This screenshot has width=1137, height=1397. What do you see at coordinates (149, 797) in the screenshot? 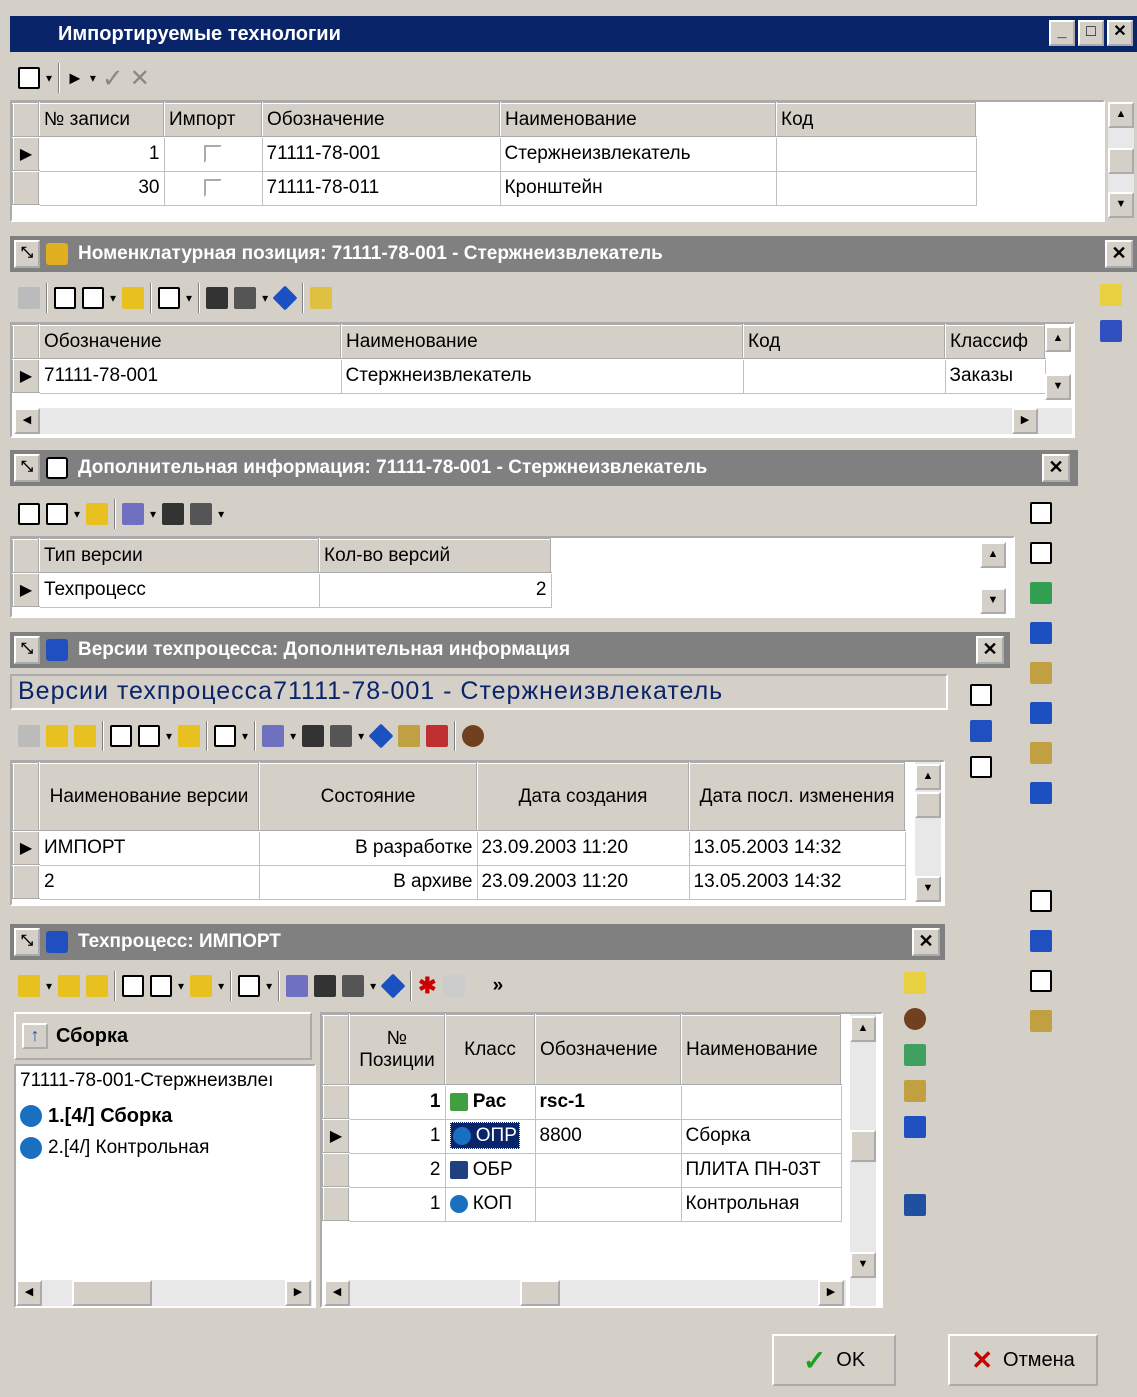
I see `col-header: Наименование версии` at bounding box center [149, 797].